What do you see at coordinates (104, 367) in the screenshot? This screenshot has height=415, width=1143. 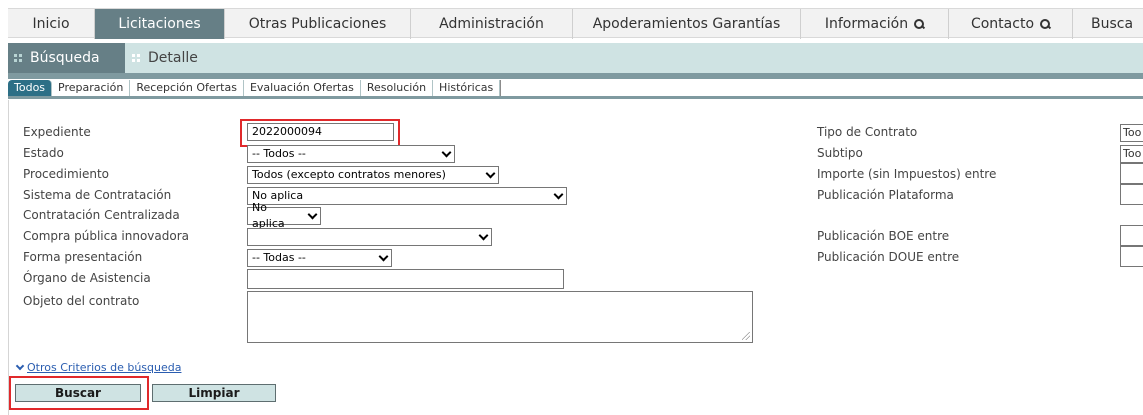 I see `otros-criterios-label: Otros Criterios de búsqueda` at bounding box center [104, 367].